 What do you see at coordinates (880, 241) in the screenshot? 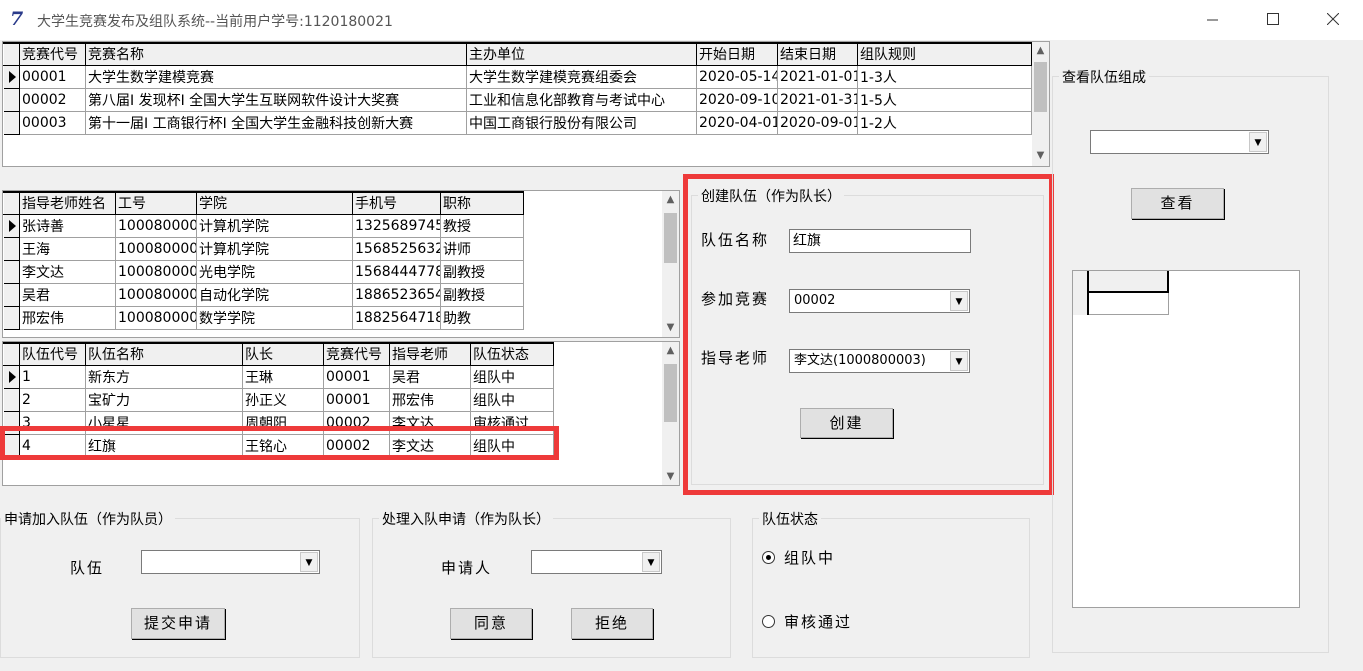
I see `team-name-input: 红旗` at bounding box center [880, 241].